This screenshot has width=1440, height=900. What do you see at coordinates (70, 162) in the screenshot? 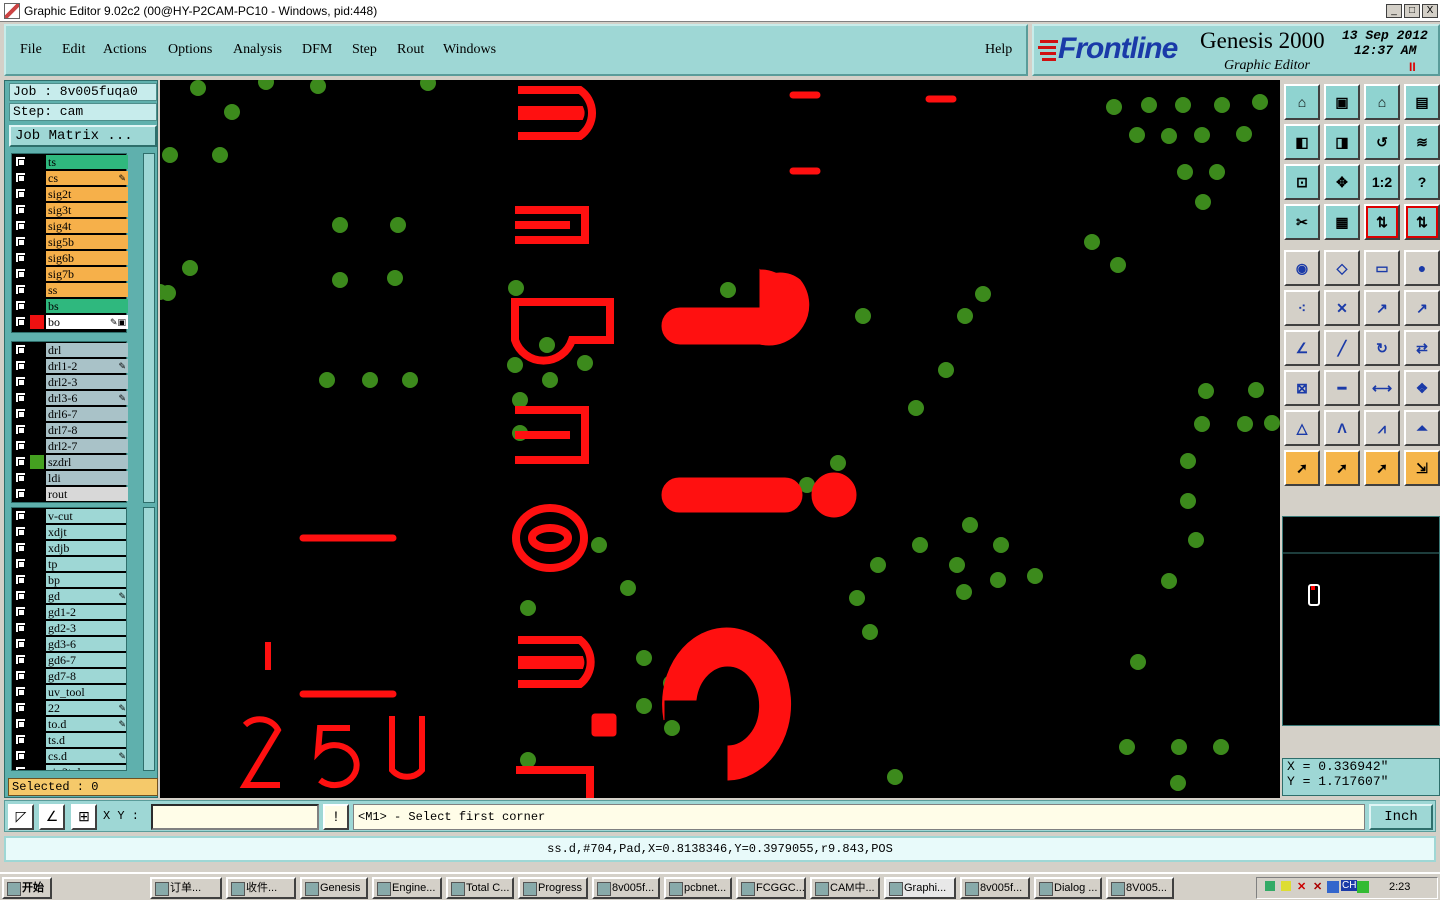
I see `layer-row: ts` at bounding box center [70, 162].